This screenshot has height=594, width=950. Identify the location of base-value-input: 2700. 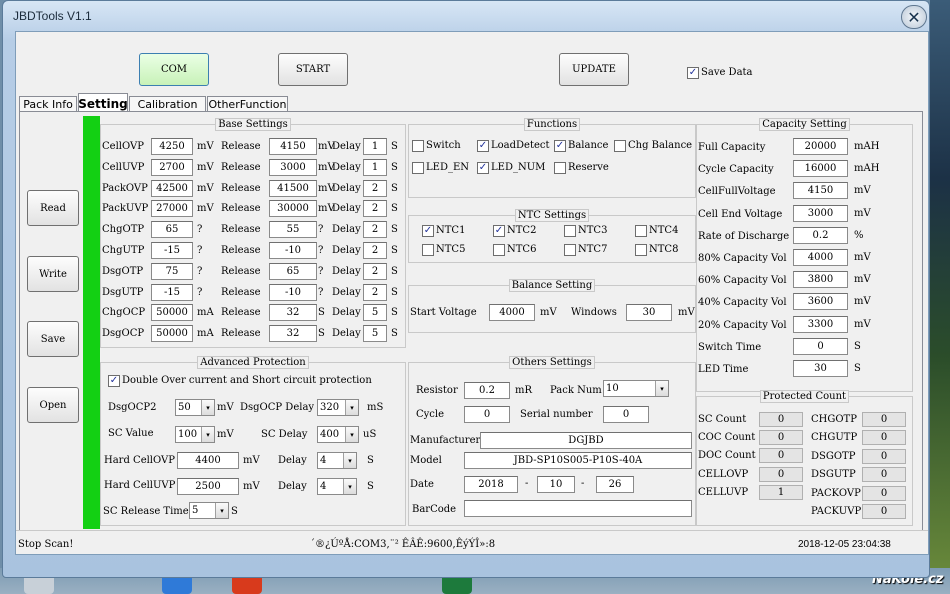
(172, 167).